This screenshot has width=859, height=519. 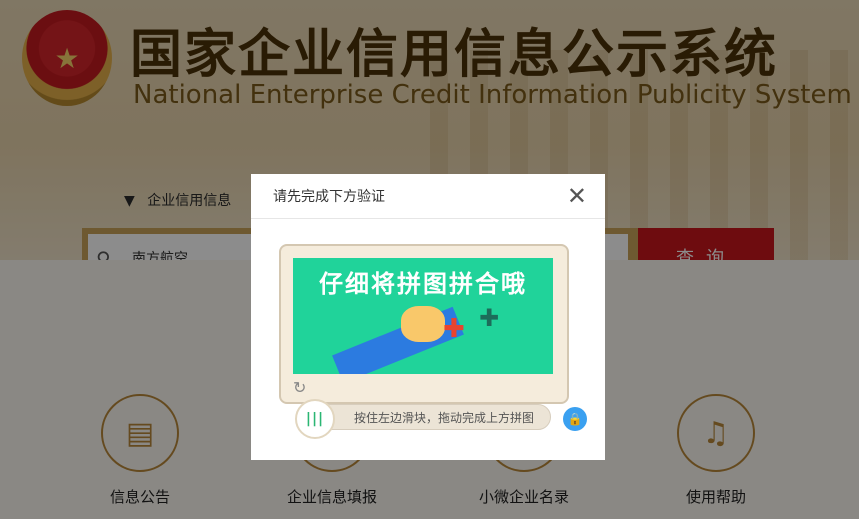 I want to click on puzzle-piece-icon: ✚, so click(x=454, y=329).